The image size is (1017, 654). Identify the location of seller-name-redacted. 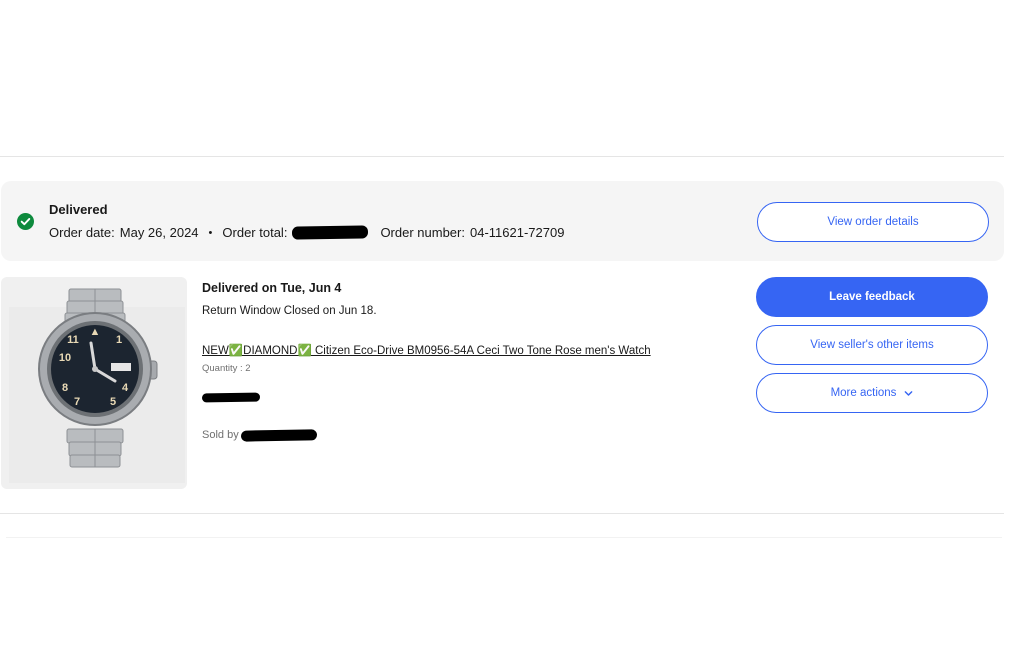
(278, 435).